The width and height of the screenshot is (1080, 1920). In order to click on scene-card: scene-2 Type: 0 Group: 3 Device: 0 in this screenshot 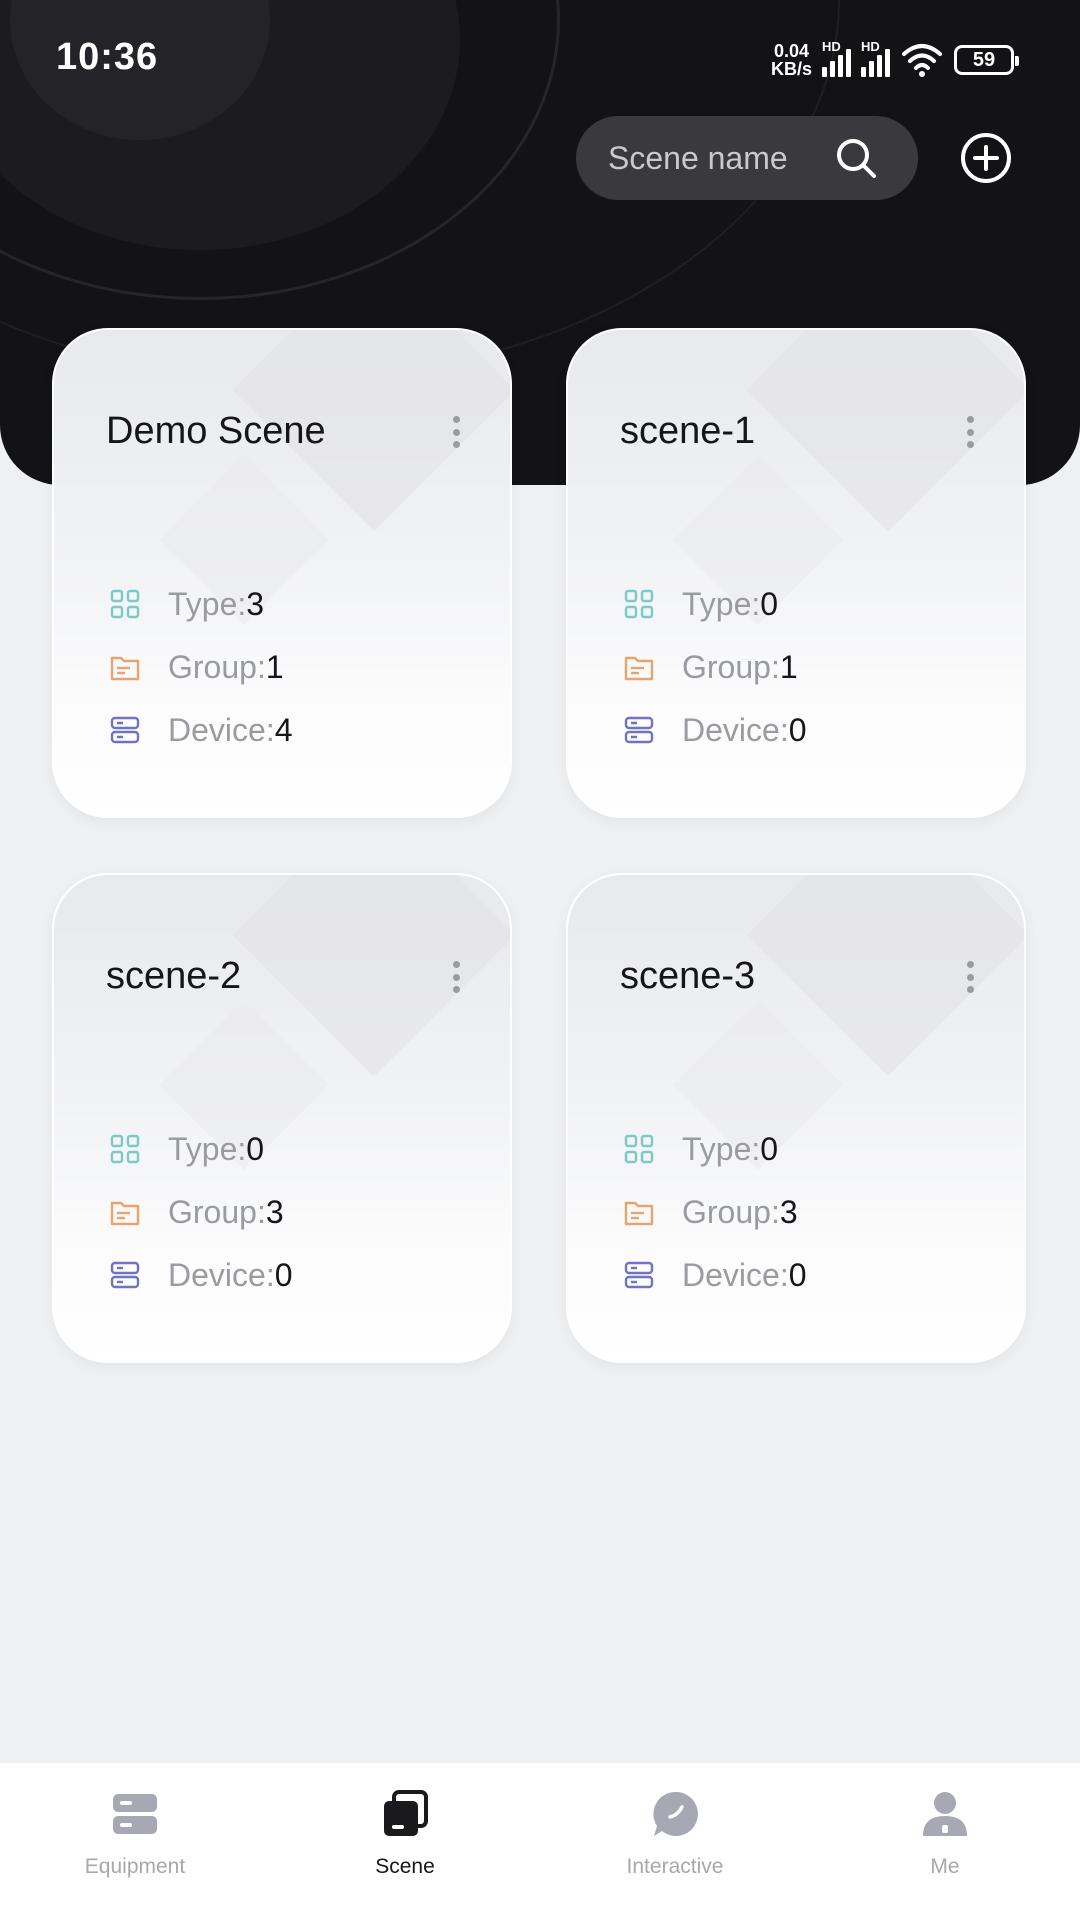, I will do `click(282, 1118)`.